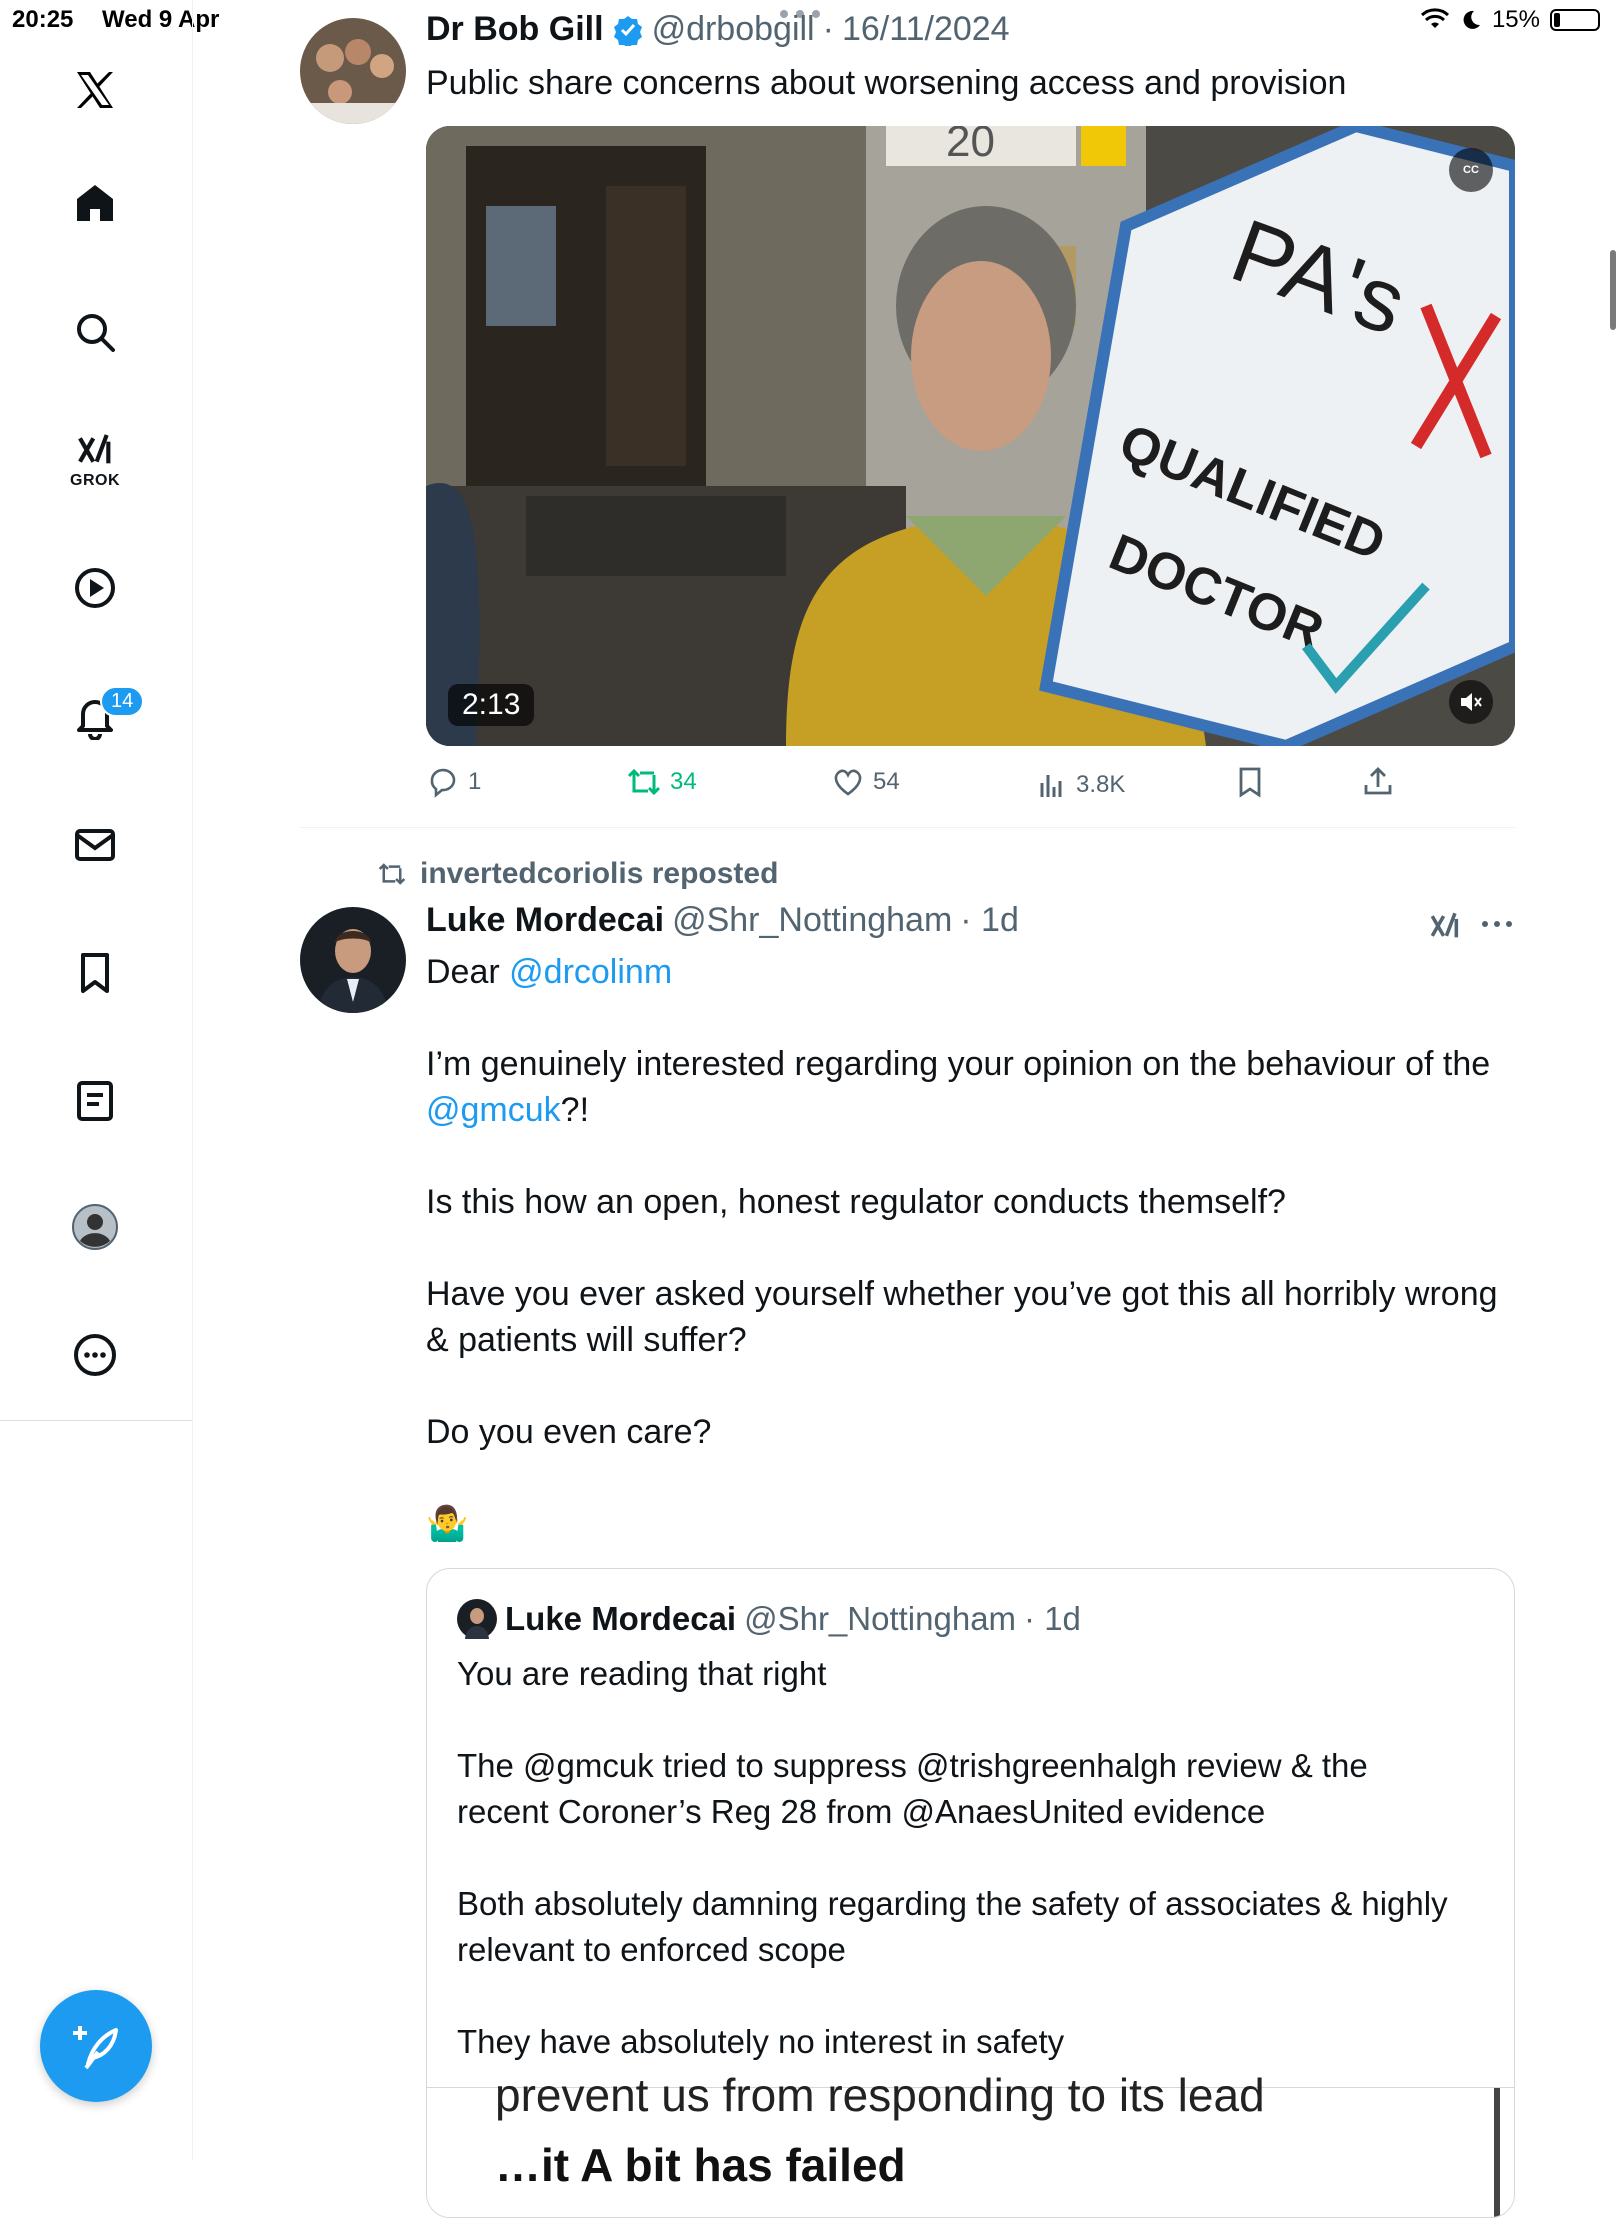  What do you see at coordinates (586, 1340) in the screenshot?
I see `paragraph-text: & patients will suffer?` at bounding box center [586, 1340].